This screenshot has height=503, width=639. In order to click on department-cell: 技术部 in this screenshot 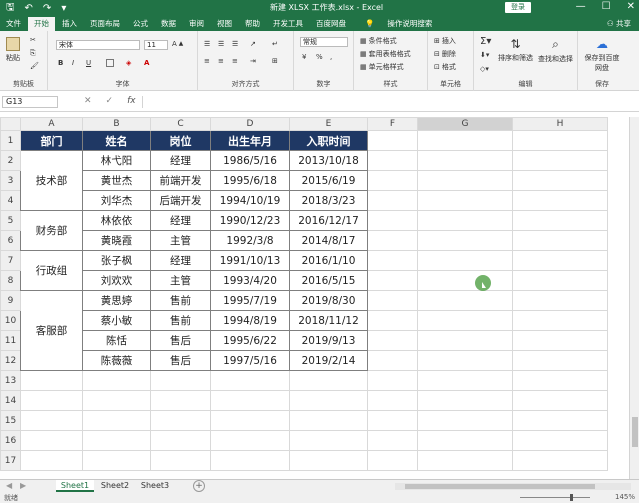, I will do `click(51, 180)`.